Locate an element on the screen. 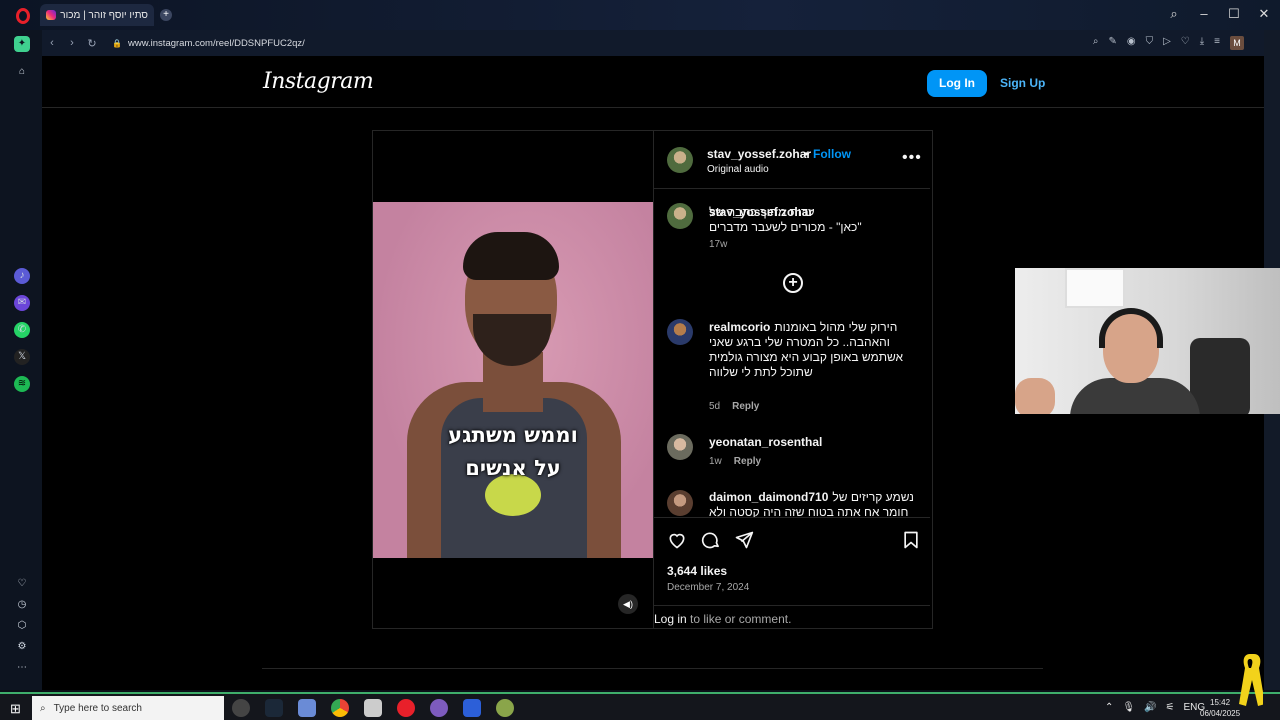  messenger-icon: ✉ is located at coordinates (22, 303).